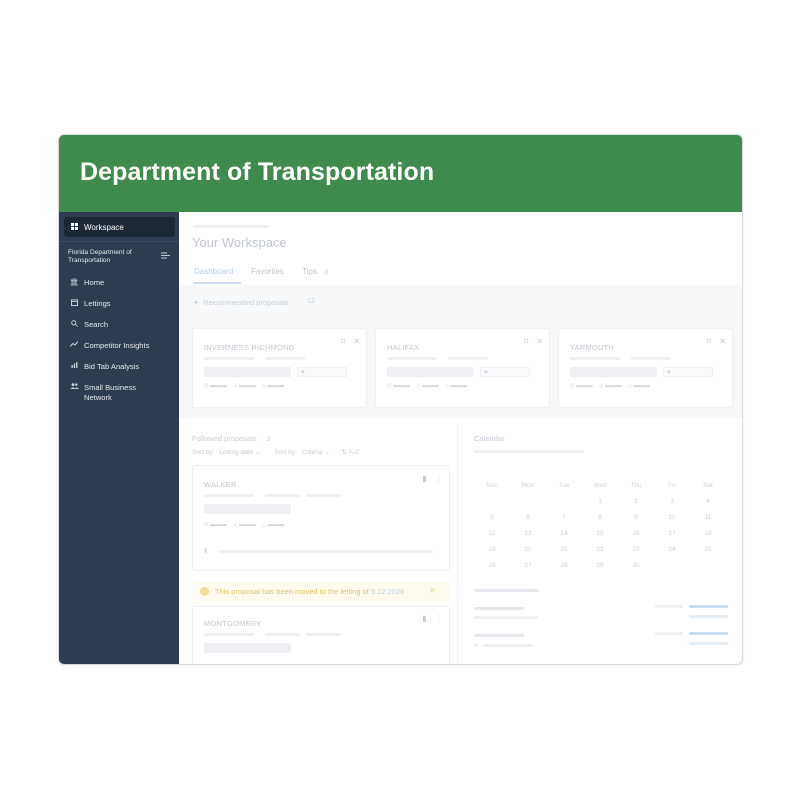  I want to click on az-sort-toggle: ⇅ A-Z, so click(350, 452).